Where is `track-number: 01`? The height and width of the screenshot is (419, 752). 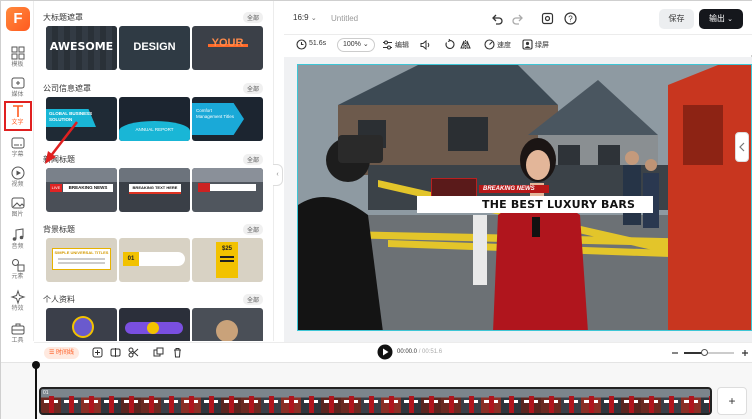 track-number: 01 is located at coordinates (46, 393).